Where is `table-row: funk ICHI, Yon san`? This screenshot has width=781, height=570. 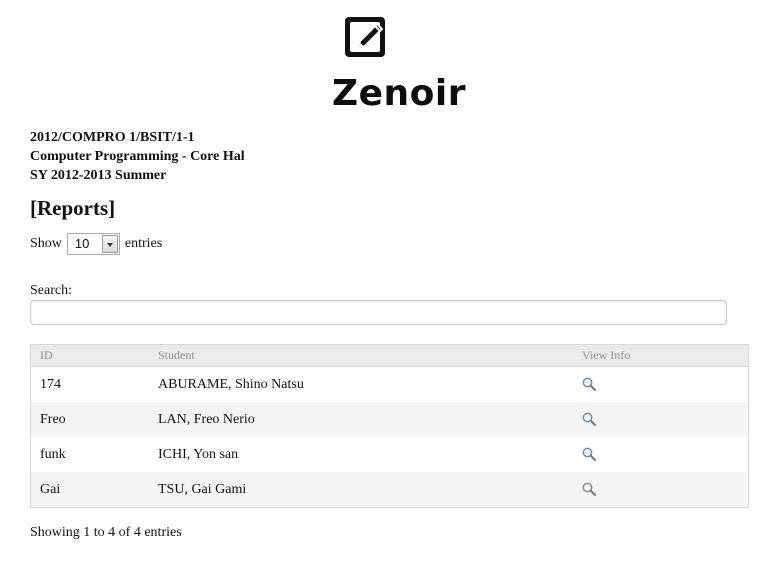 table-row: funk ICHI, Yon san is located at coordinates (389, 454).